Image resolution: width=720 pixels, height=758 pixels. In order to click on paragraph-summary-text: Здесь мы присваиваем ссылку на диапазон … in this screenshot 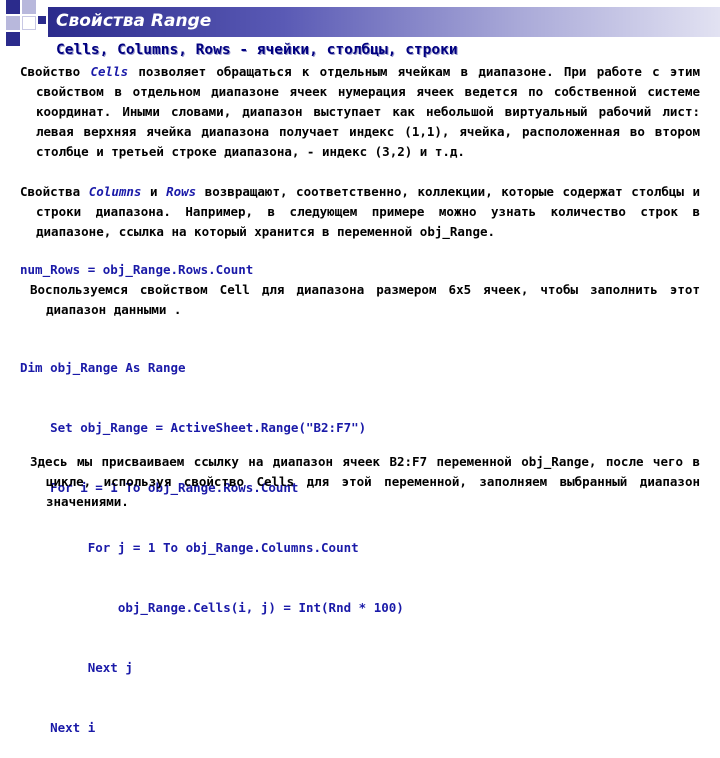, I will do `click(365, 481)`.